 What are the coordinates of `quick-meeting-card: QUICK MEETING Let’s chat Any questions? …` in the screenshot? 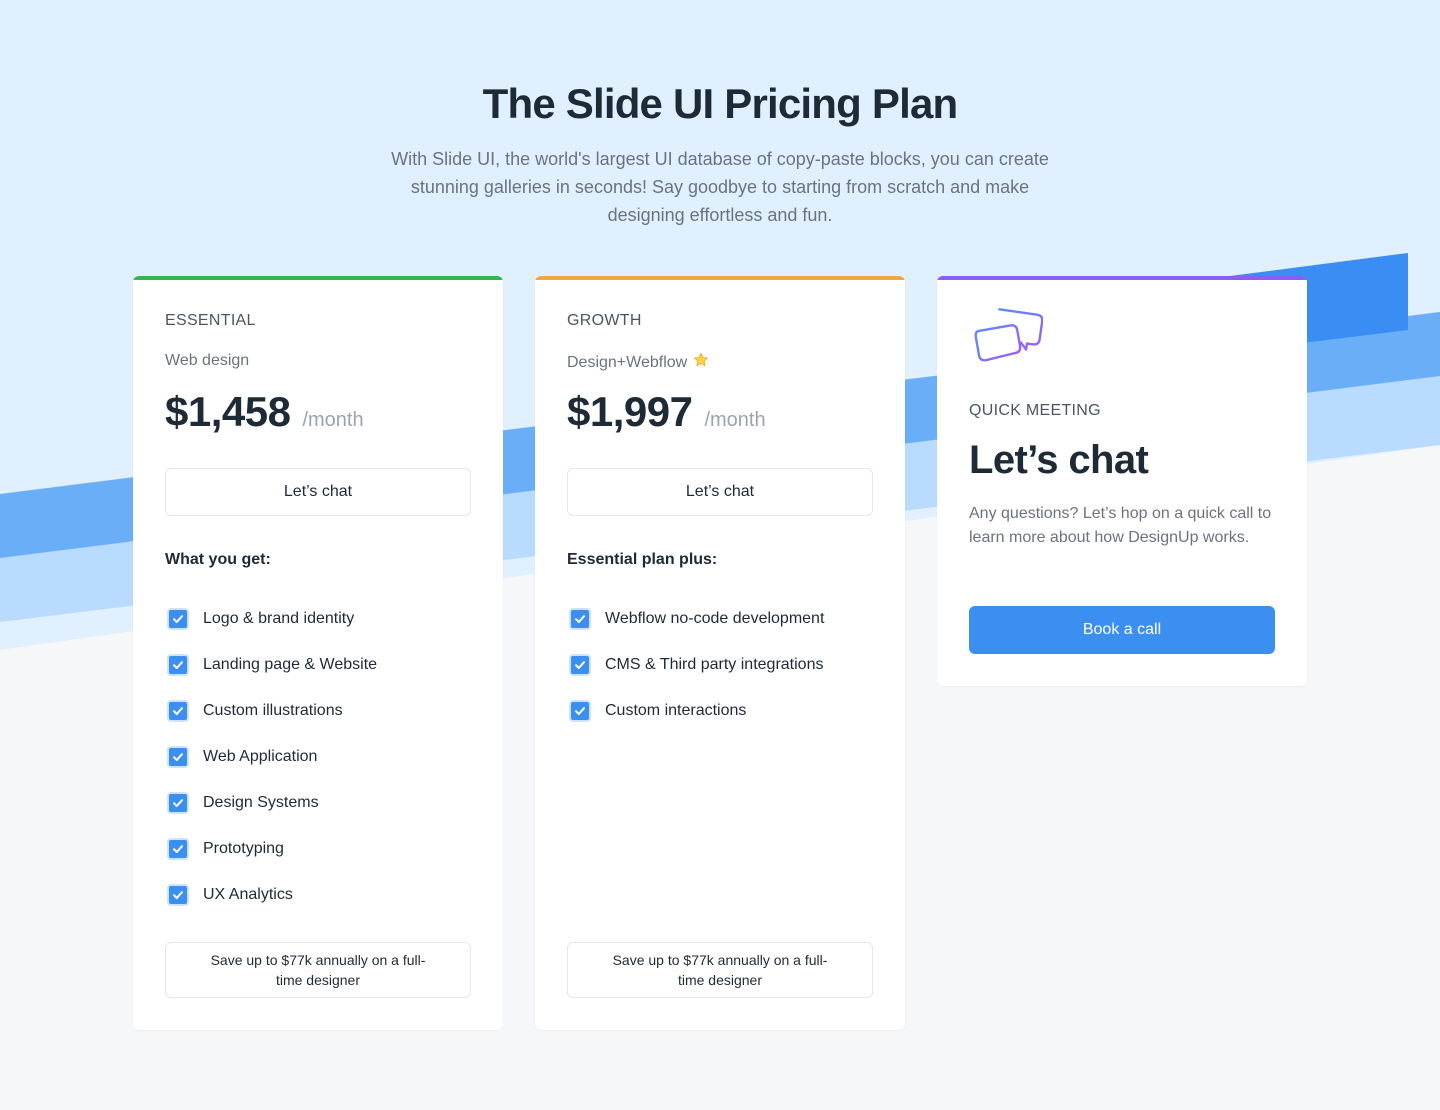 It's located at (1122, 481).